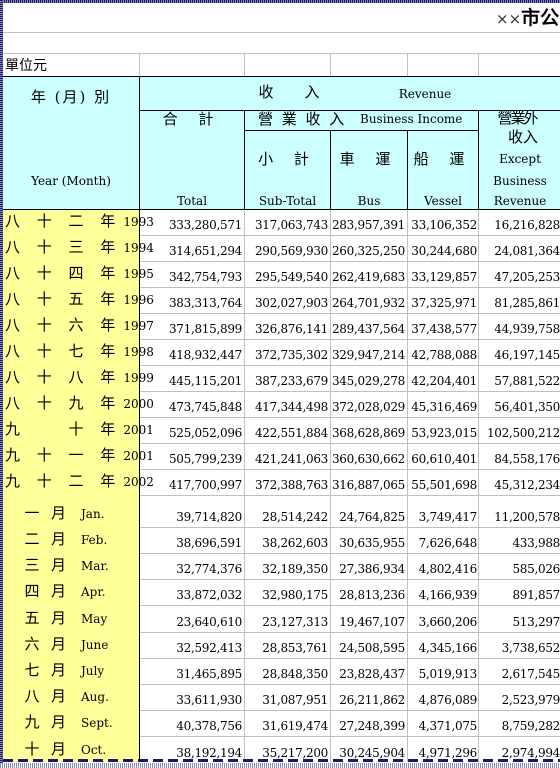 The width and height of the screenshot is (560, 768). What do you see at coordinates (191, 672) in the screenshot?
I see `cell-total: 31,465,895` at bounding box center [191, 672].